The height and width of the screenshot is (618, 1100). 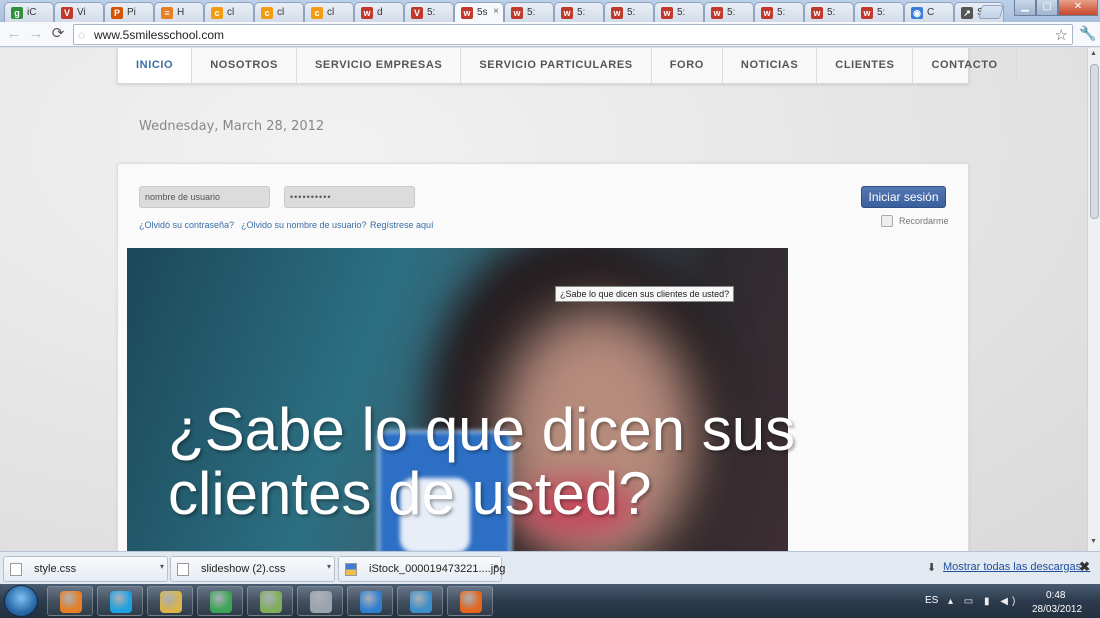 What do you see at coordinates (1061, 35) in the screenshot?
I see `bookmark-star-icon: ☆` at bounding box center [1061, 35].